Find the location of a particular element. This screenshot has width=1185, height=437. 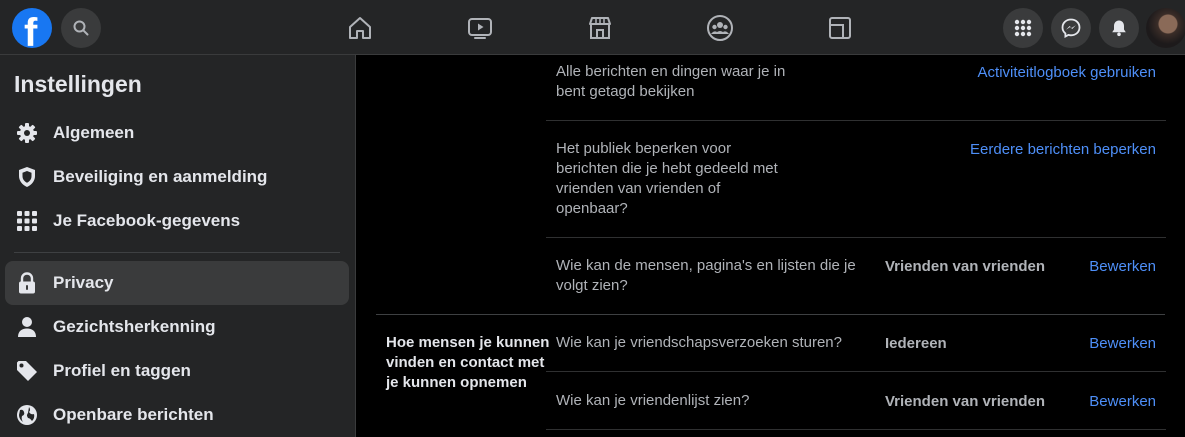

facebook-logo-icon: f is located at coordinates (32, 28).